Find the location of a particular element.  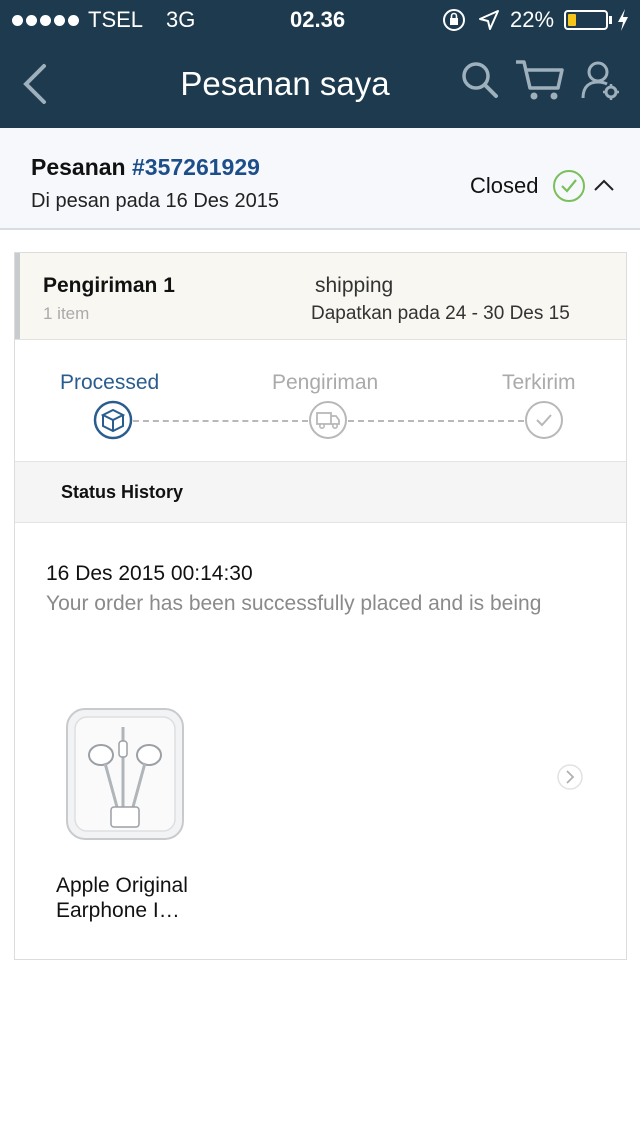

status-tracker: Processed Pengiriman Terkirim is located at coordinates (320, 400).